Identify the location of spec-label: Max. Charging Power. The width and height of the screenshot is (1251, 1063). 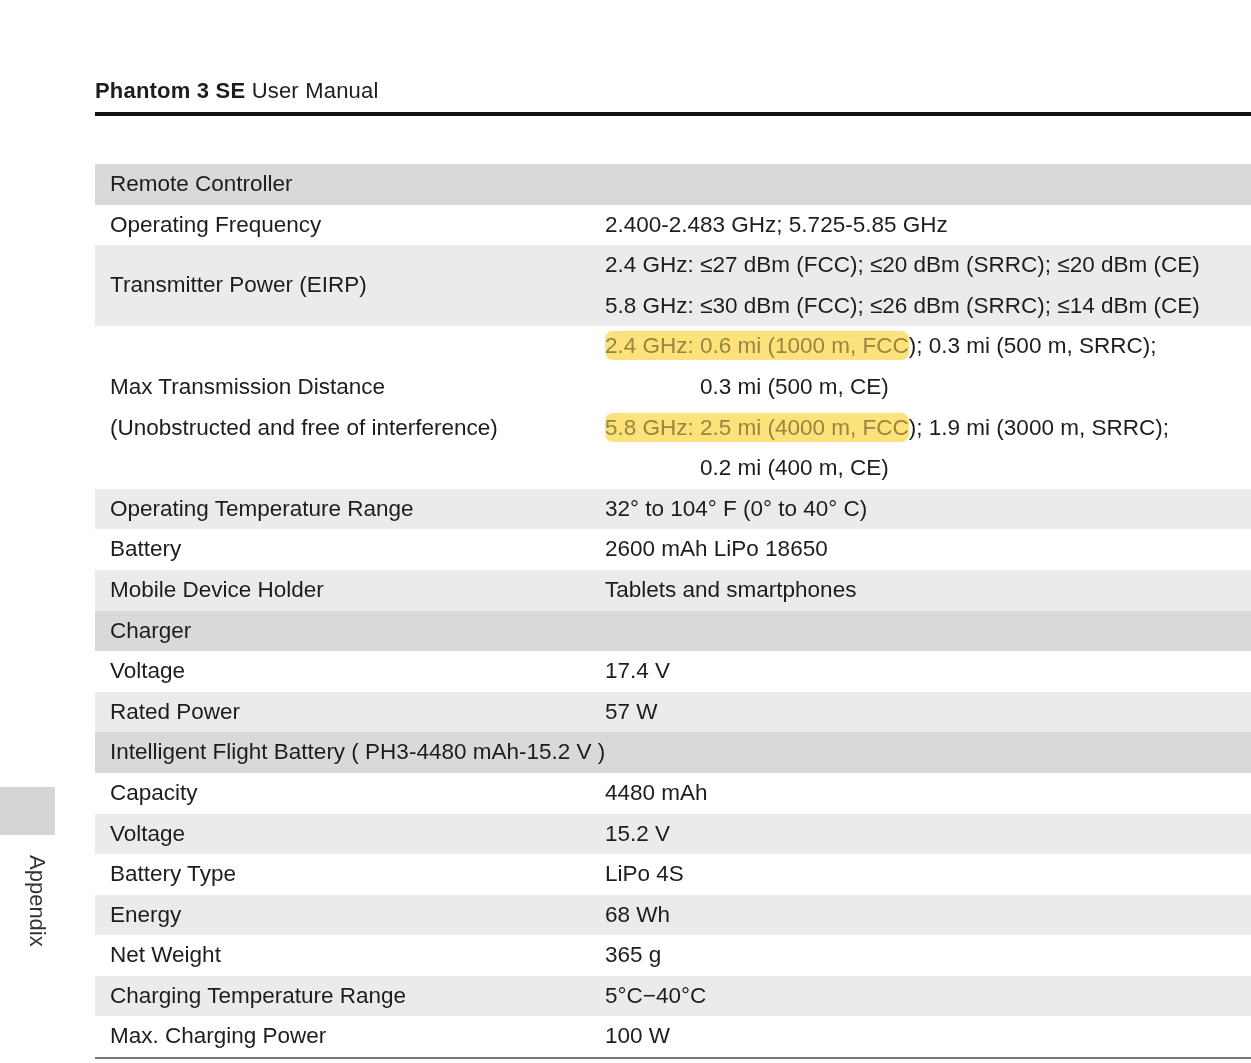
(219, 1036).